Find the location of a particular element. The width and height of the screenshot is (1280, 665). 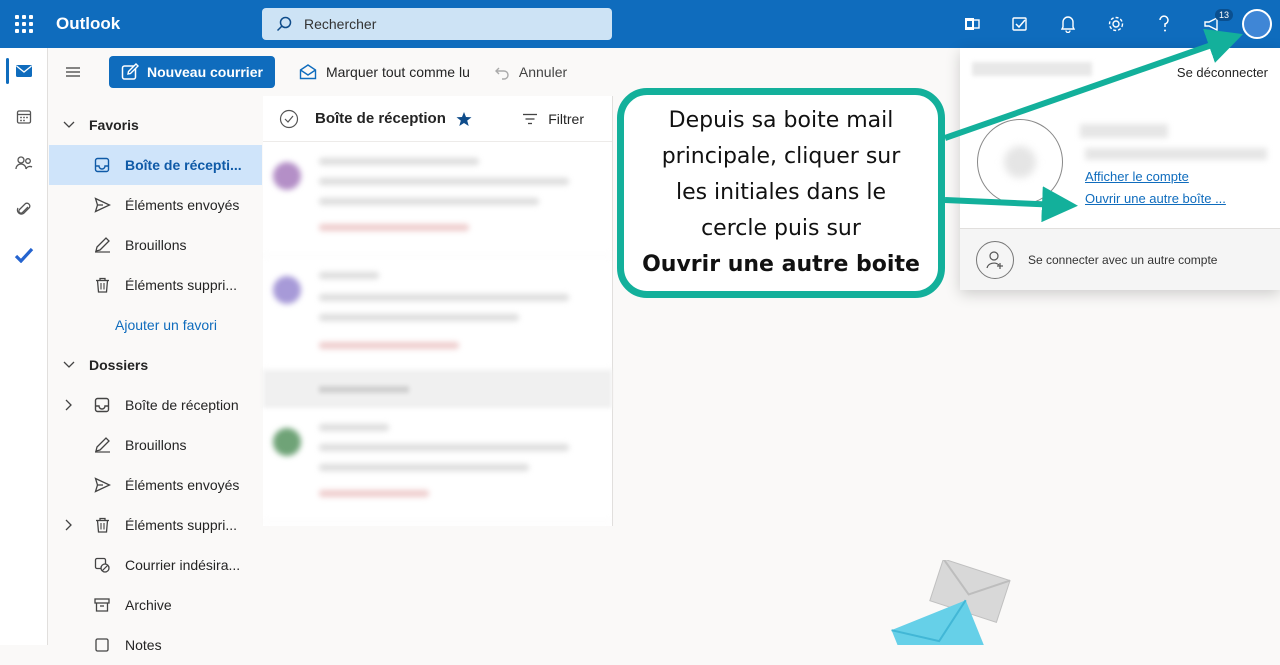

star-icon is located at coordinates (464, 119).